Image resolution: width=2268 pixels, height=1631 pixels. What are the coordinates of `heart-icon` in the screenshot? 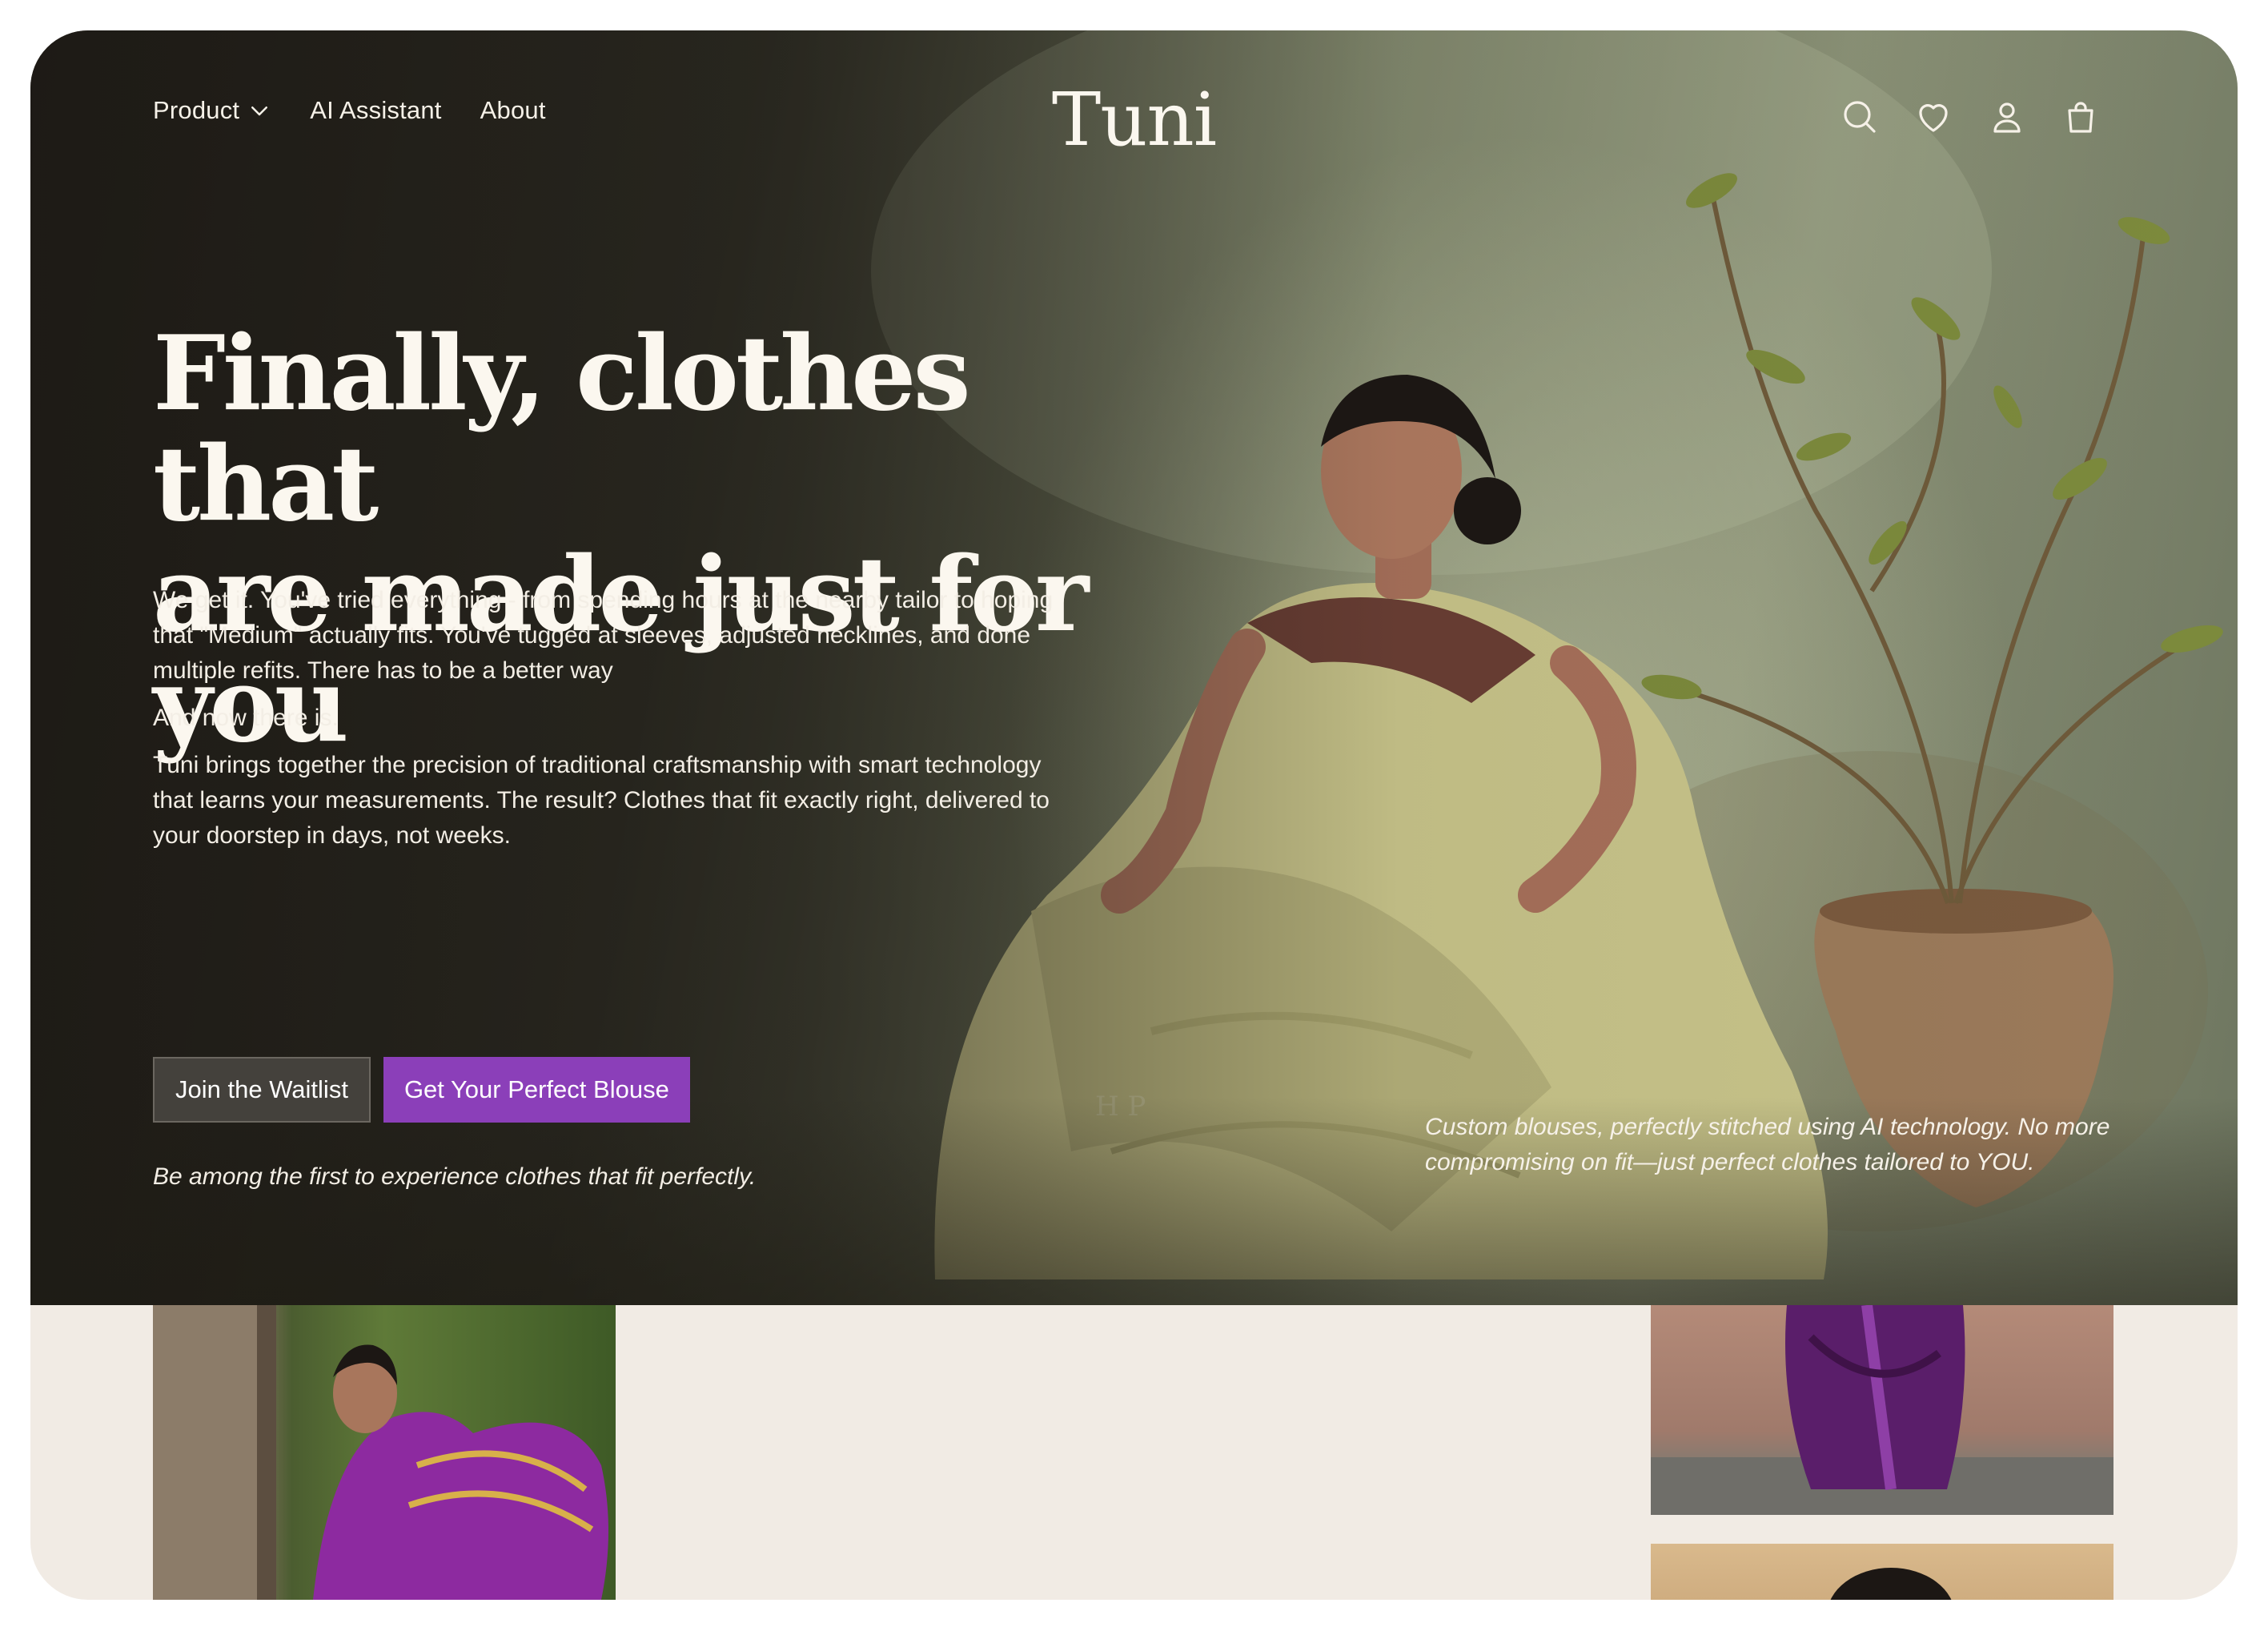 It's located at (1933, 117).